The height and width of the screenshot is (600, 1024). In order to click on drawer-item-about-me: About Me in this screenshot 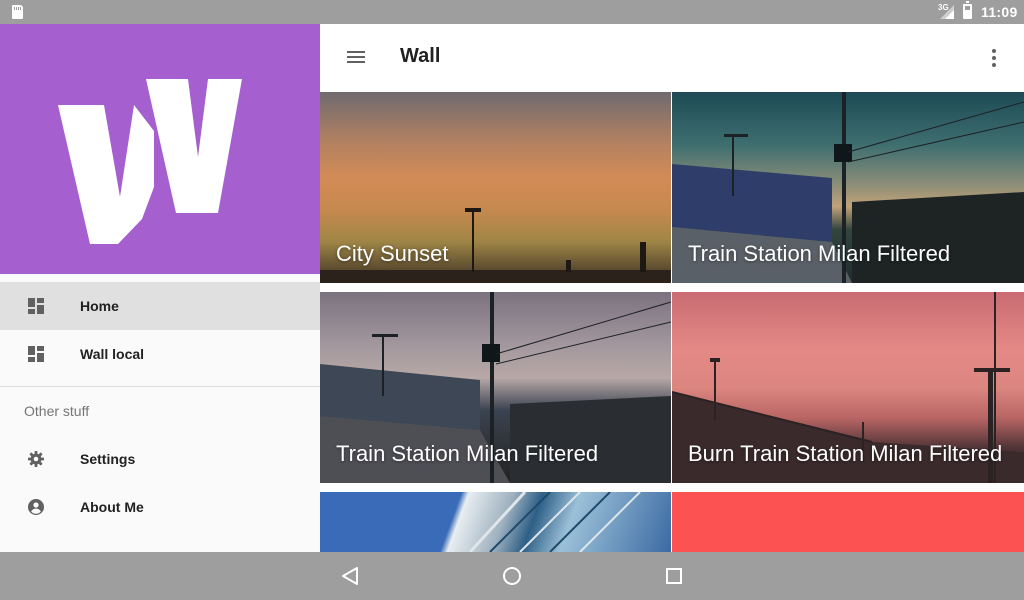, I will do `click(160, 507)`.